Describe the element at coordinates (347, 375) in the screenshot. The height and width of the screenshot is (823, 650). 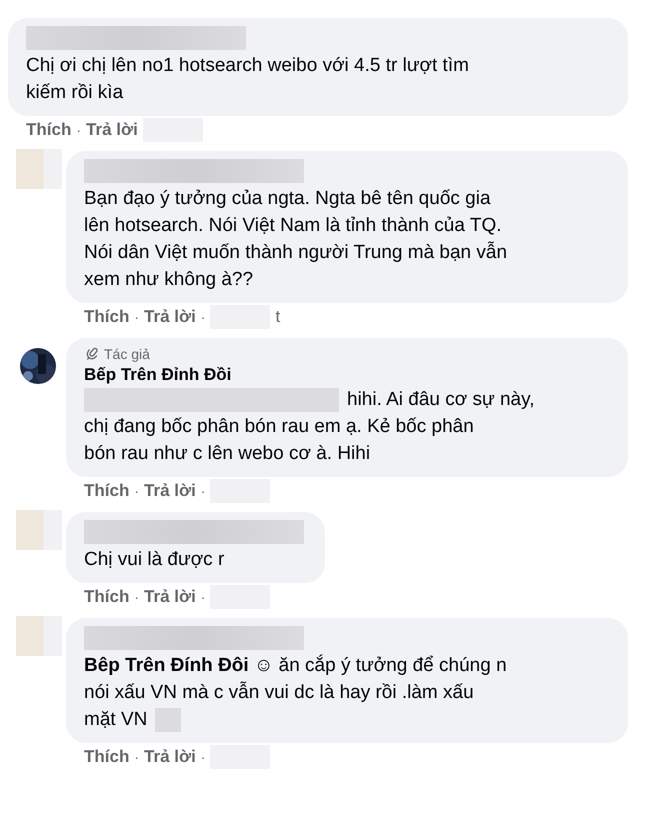
I see `author-name: Bếp Trên Đỉnh Đồi` at that location.